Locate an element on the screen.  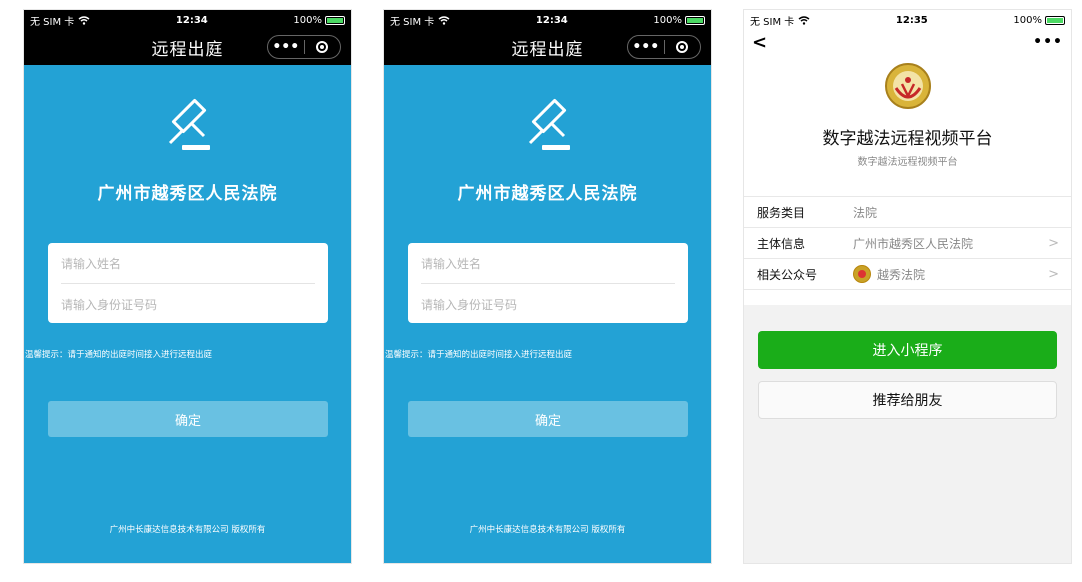
account-avatar is located at coordinates (862, 274).